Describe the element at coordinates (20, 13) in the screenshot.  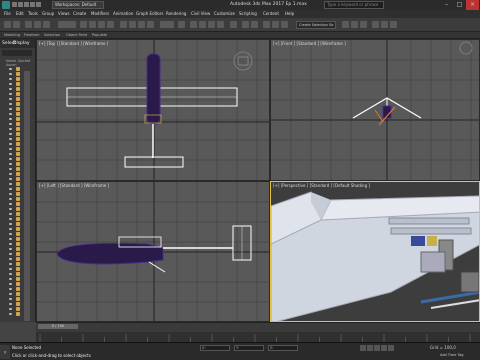
I see `menu-edit: Edit` at that location.